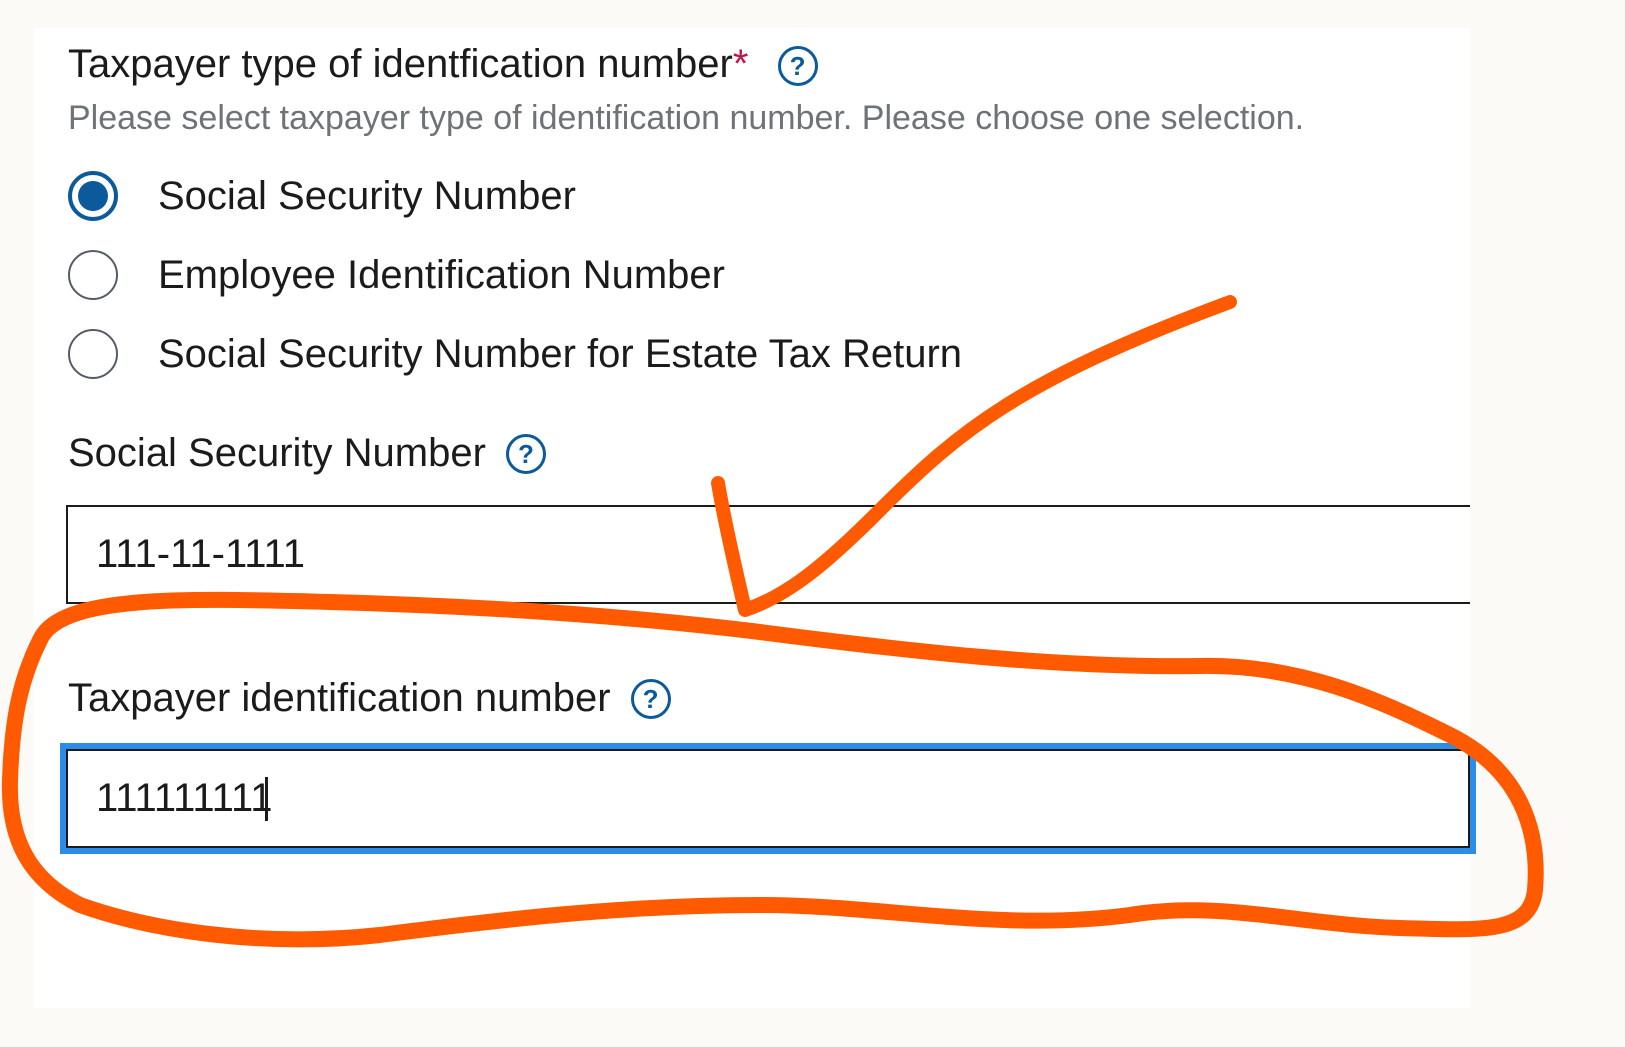 The height and width of the screenshot is (1047, 1625). I want to click on tin-label-text: Taxpayer identification number, so click(339, 698).